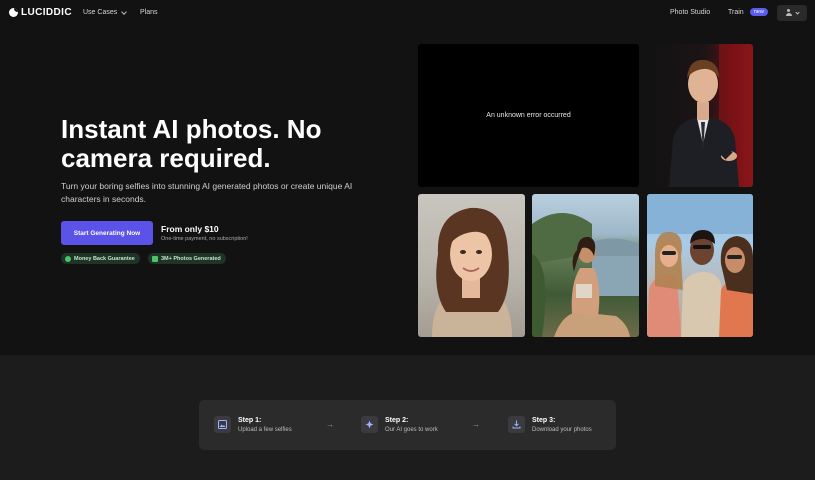 This screenshot has width=815, height=480. I want to click on hero-title: Instant AI photos. No camera required., so click(191, 143).